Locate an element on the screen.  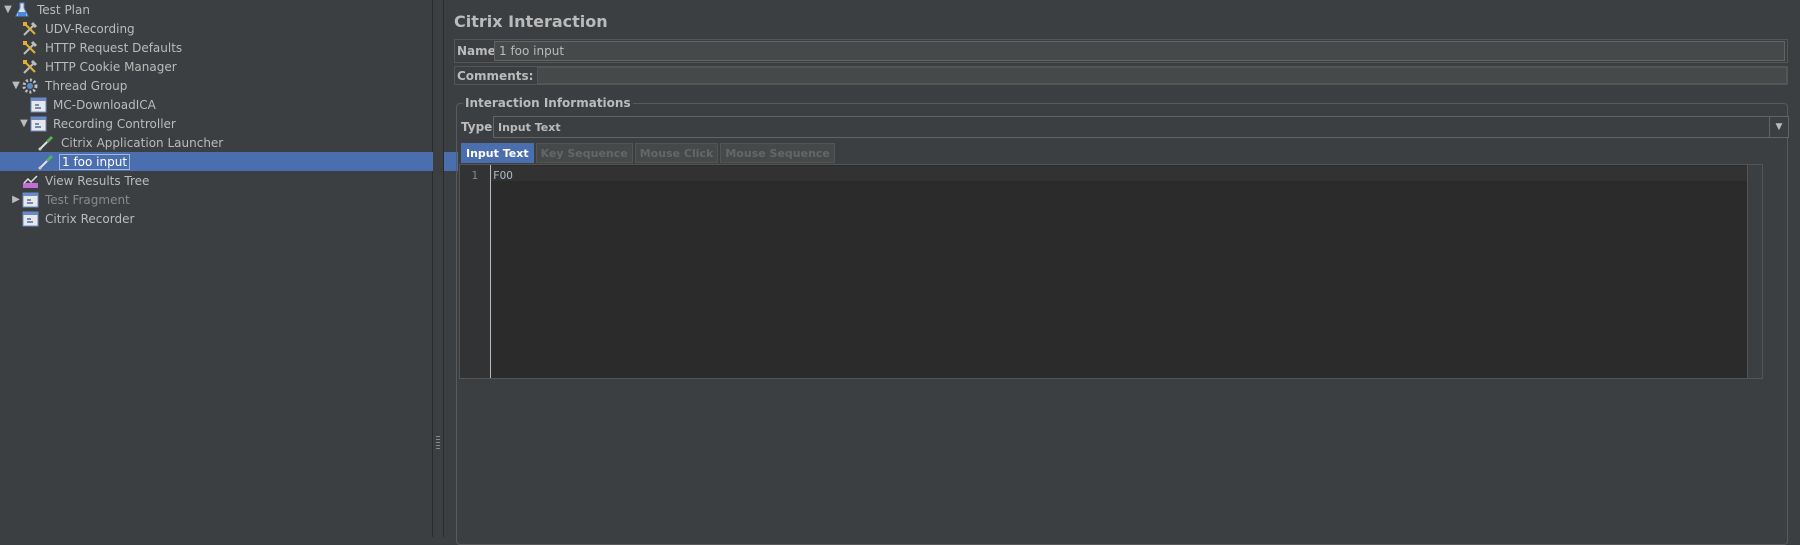
tab-input-text: Input Text is located at coordinates (497, 153).